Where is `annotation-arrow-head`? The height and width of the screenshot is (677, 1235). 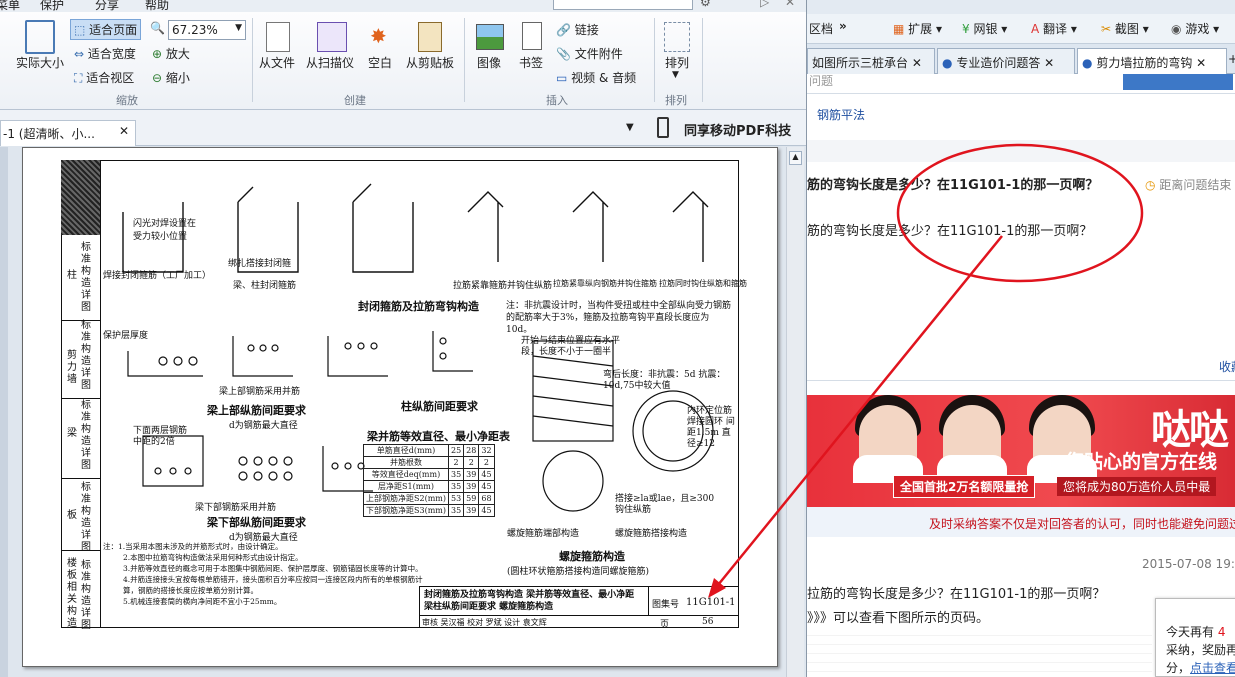
annotation-arrow-head is located at coordinates (717, 588).